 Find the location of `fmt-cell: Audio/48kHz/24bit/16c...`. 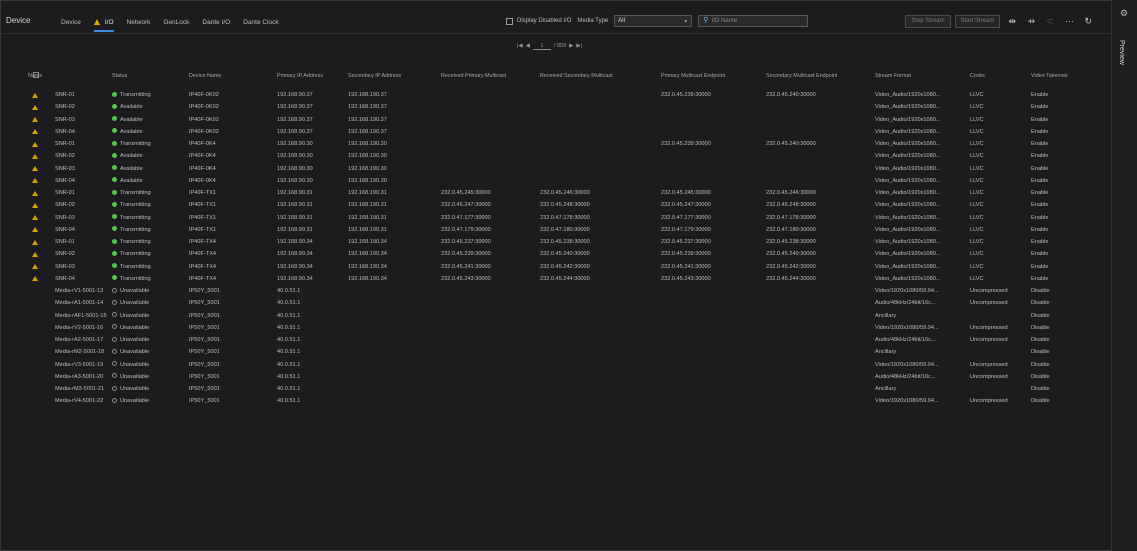

fmt-cell: Audio/48kHz/24bit/16c... is located at coordinates (905, 303).